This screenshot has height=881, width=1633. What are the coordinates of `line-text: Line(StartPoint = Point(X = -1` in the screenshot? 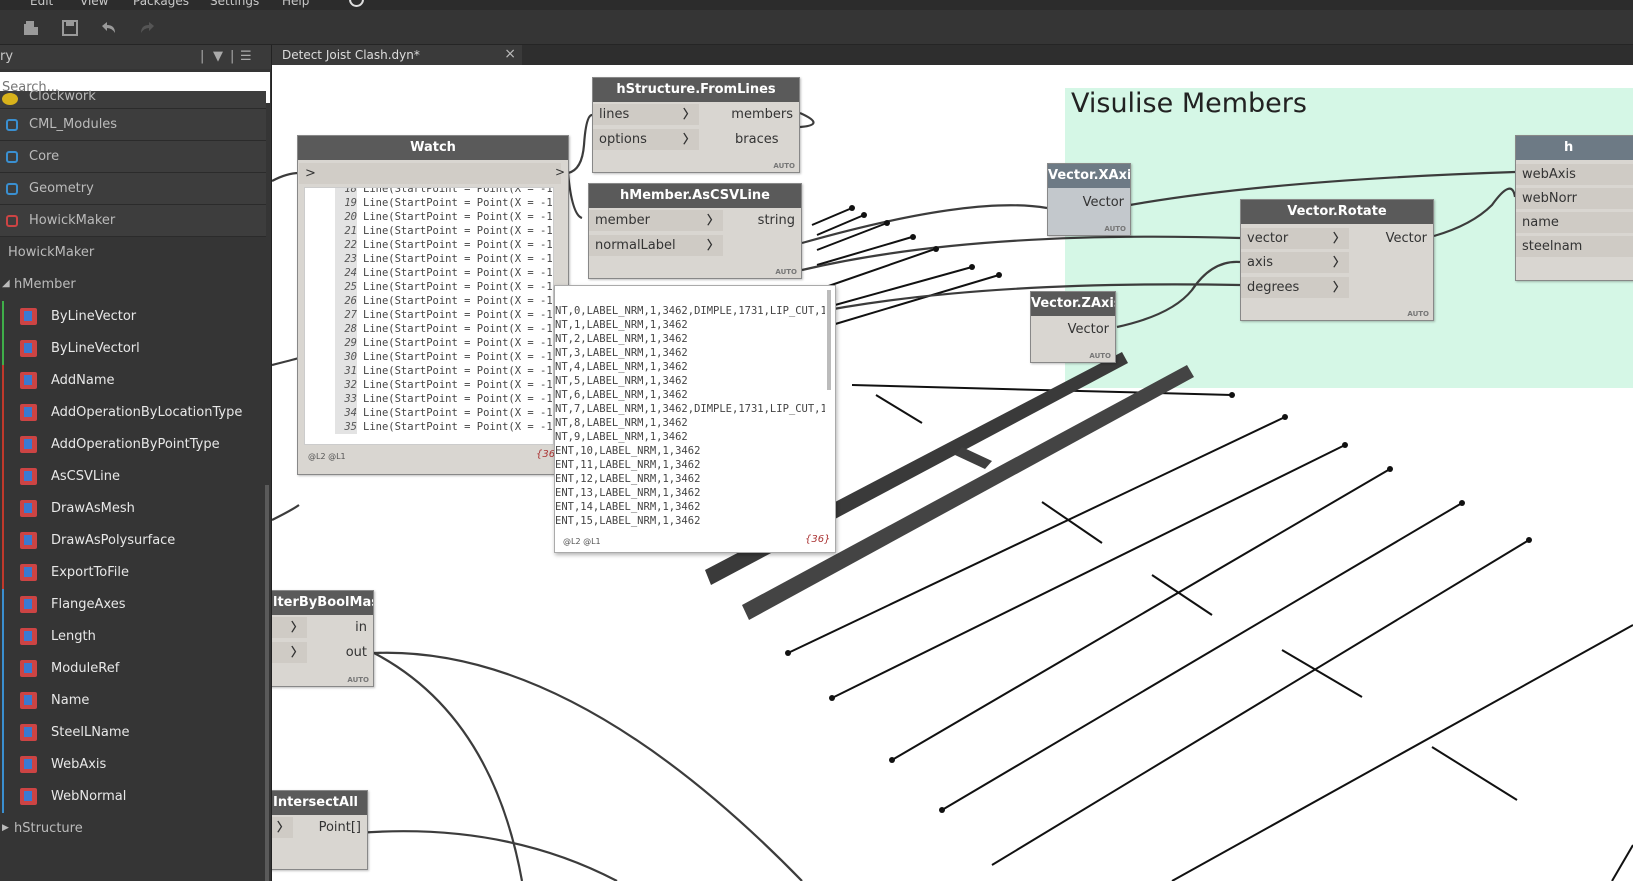 It's located at (458, 231).